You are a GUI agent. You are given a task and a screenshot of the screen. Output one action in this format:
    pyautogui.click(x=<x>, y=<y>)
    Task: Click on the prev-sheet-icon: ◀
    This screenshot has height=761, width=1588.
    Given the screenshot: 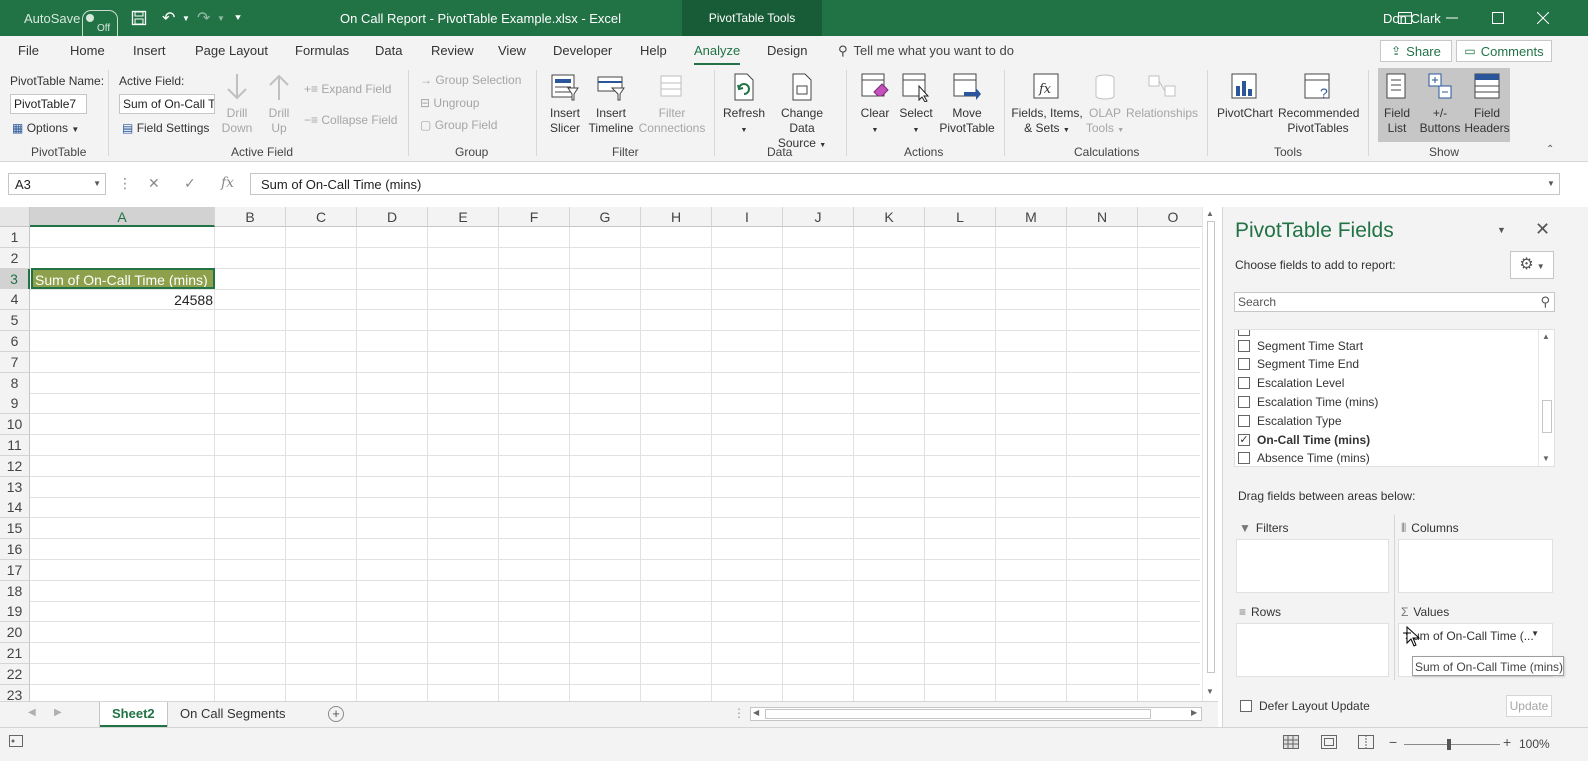 What is the action you would take?
    pyautogui.click(x=32, y=712)
    